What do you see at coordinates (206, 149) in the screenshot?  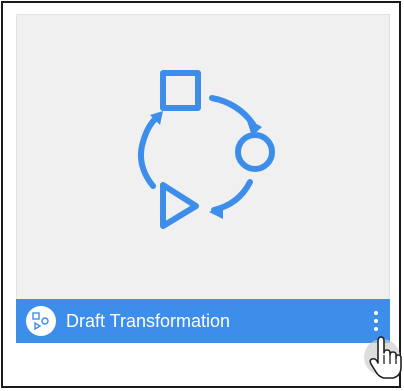 I see `transformation-cycle-icon` at bounding box center [206, 149].